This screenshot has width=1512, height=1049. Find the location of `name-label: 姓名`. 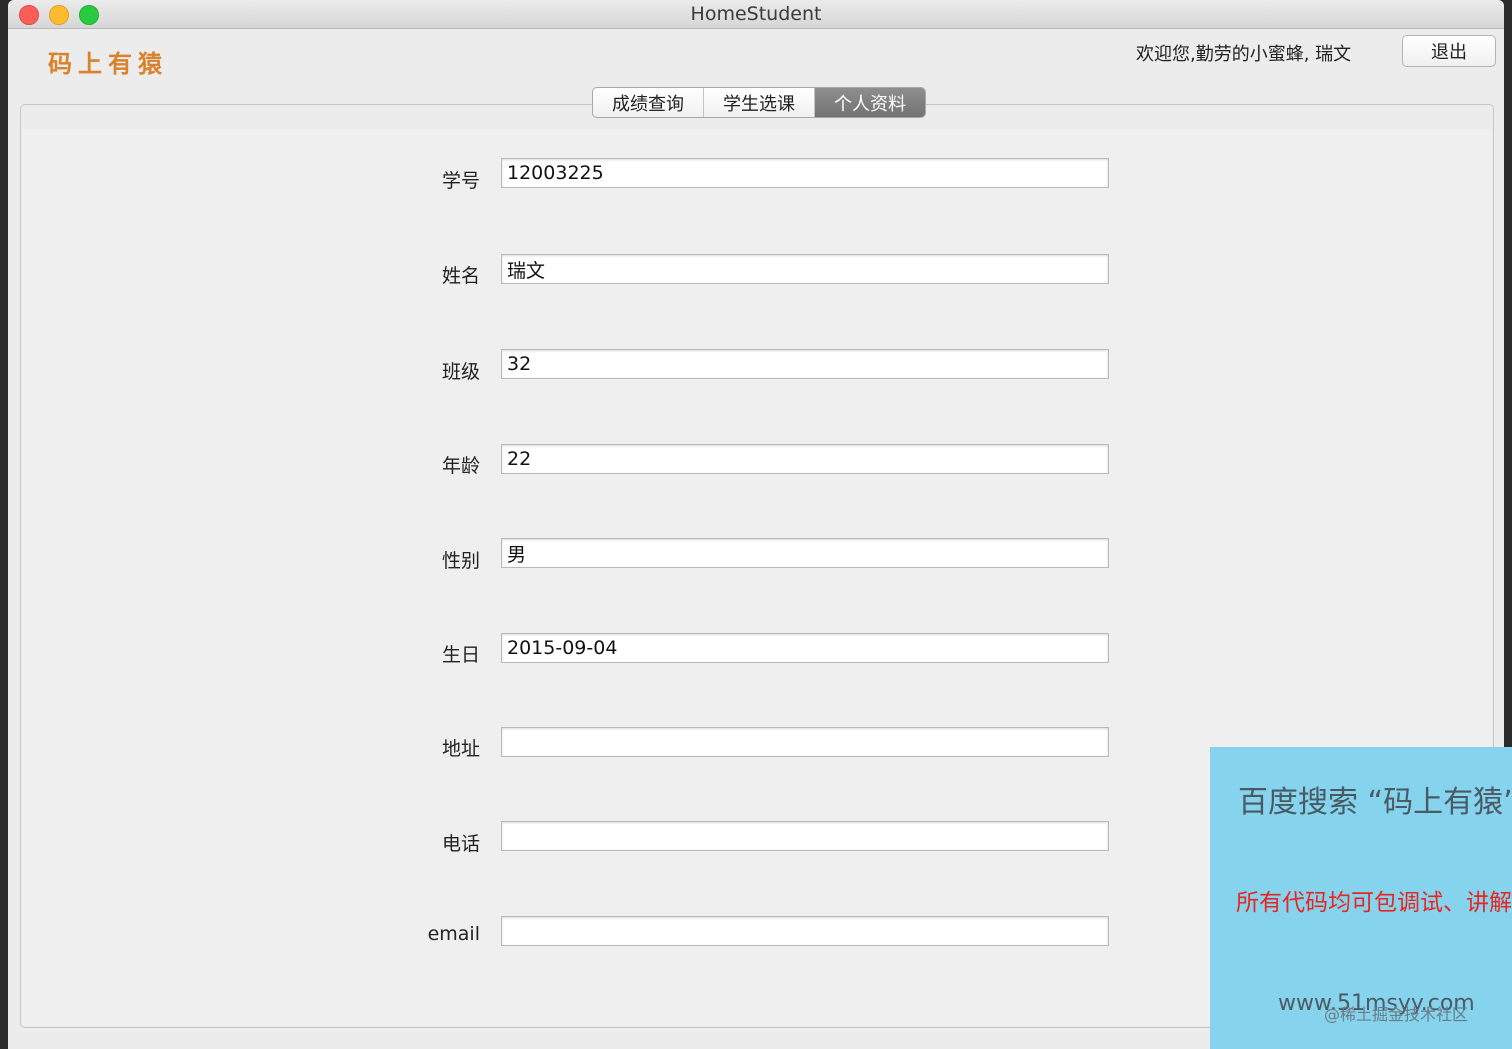

name-label: 姓名 is located at coordinates (460, 276).